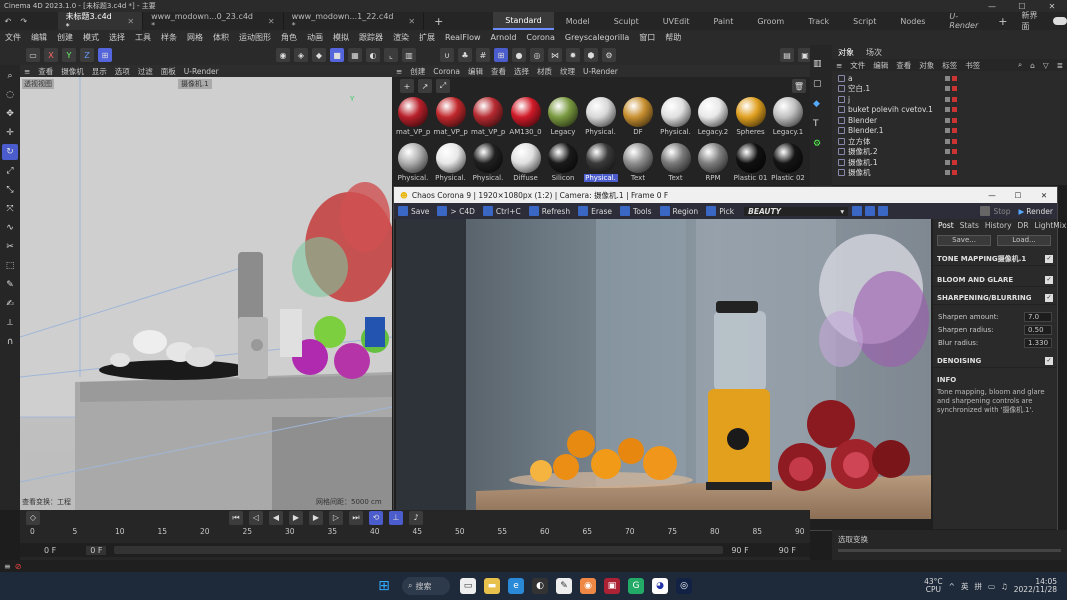  What do you see at coordinates (567, 71) in the screenshot?
I see `material-menu-item: 纹理` at bounding box center [567, 71].